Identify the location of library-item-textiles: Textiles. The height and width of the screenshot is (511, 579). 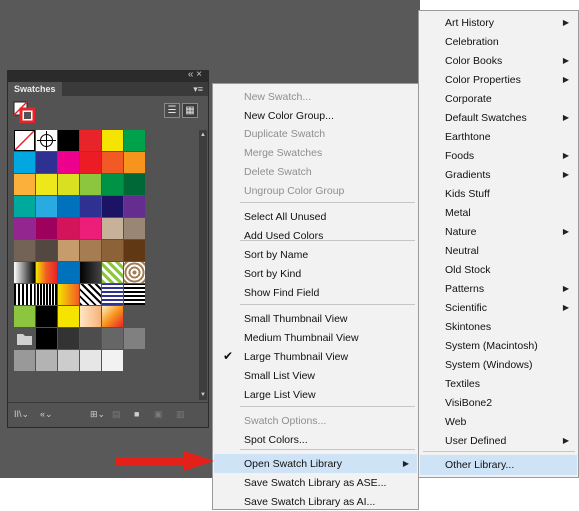
(462, 384).